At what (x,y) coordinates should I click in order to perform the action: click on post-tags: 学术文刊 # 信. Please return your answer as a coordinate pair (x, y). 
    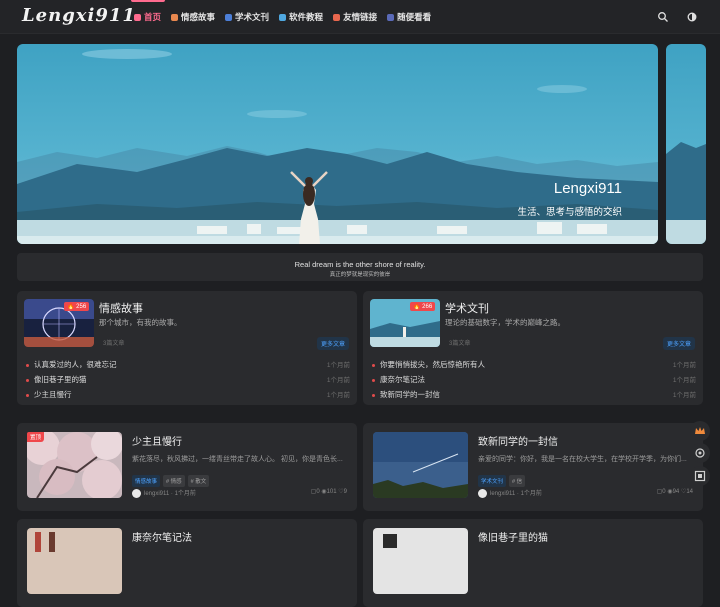
    Looking at the image, I should click on (502, 481).